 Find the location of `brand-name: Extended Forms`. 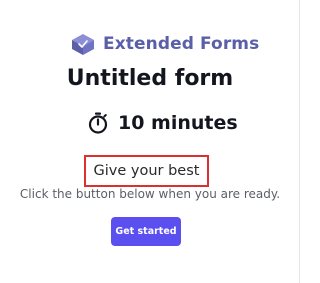

brand-name: Extended Forms is located at coordinates (181, 44).